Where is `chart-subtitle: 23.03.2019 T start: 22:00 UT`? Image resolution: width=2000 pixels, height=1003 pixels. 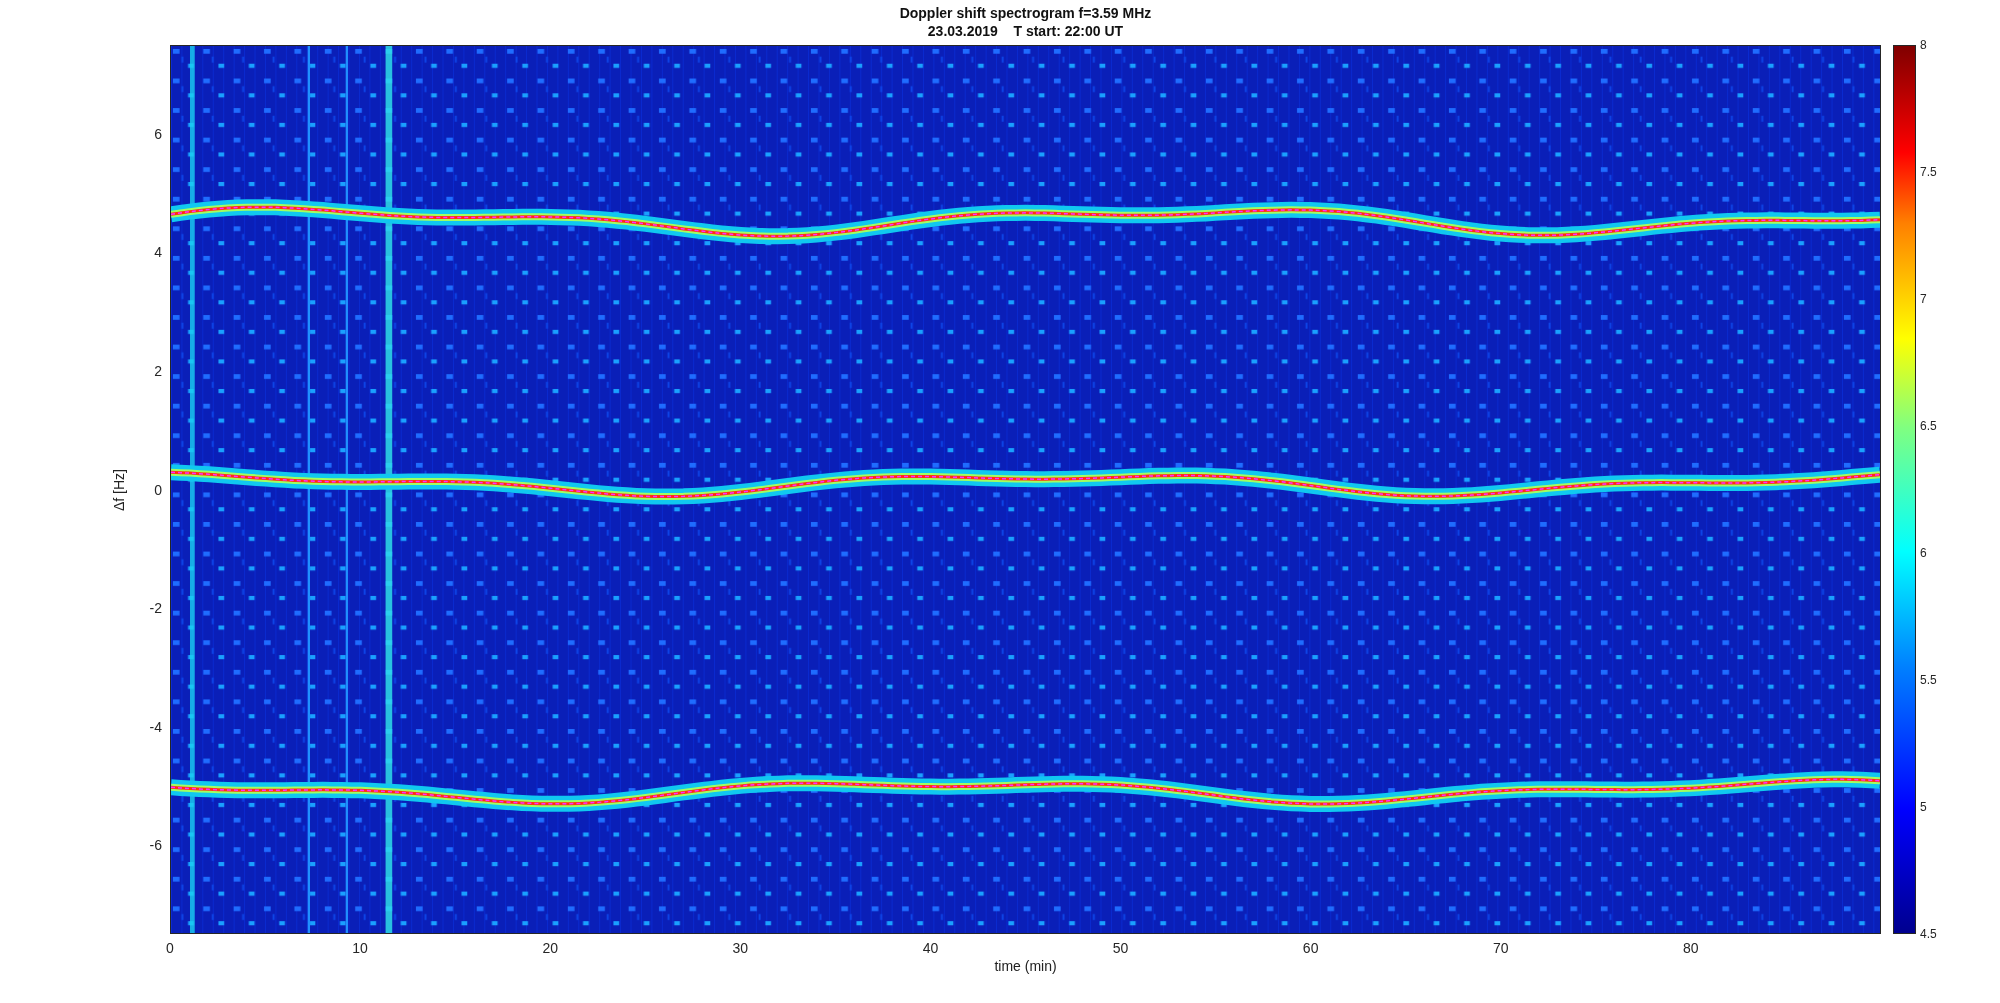 chart-subtitle: 23.03.2019 T start: 22:00 UT is located at coordinates (1025, 31).